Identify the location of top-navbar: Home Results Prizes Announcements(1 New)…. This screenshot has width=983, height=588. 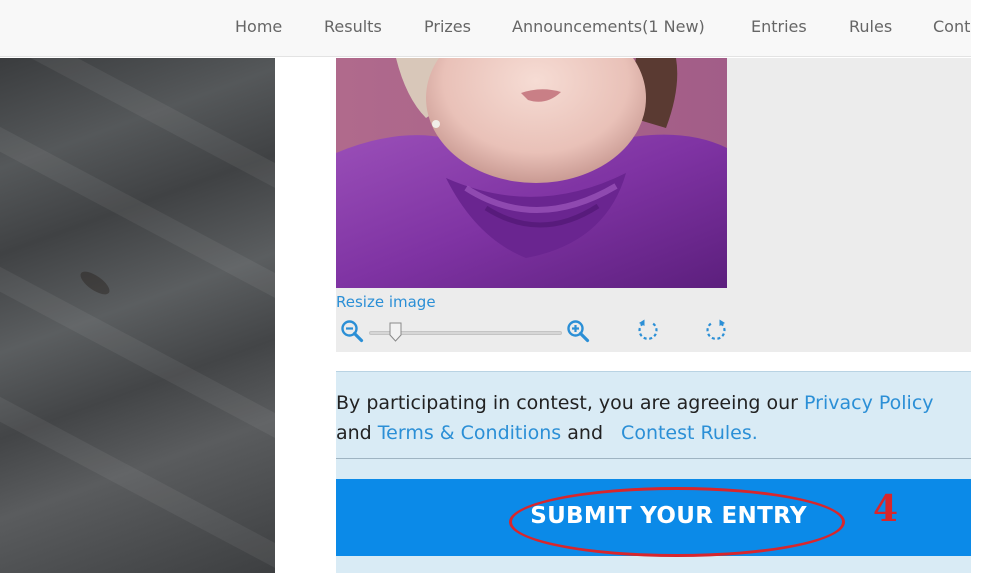
(485, 28).